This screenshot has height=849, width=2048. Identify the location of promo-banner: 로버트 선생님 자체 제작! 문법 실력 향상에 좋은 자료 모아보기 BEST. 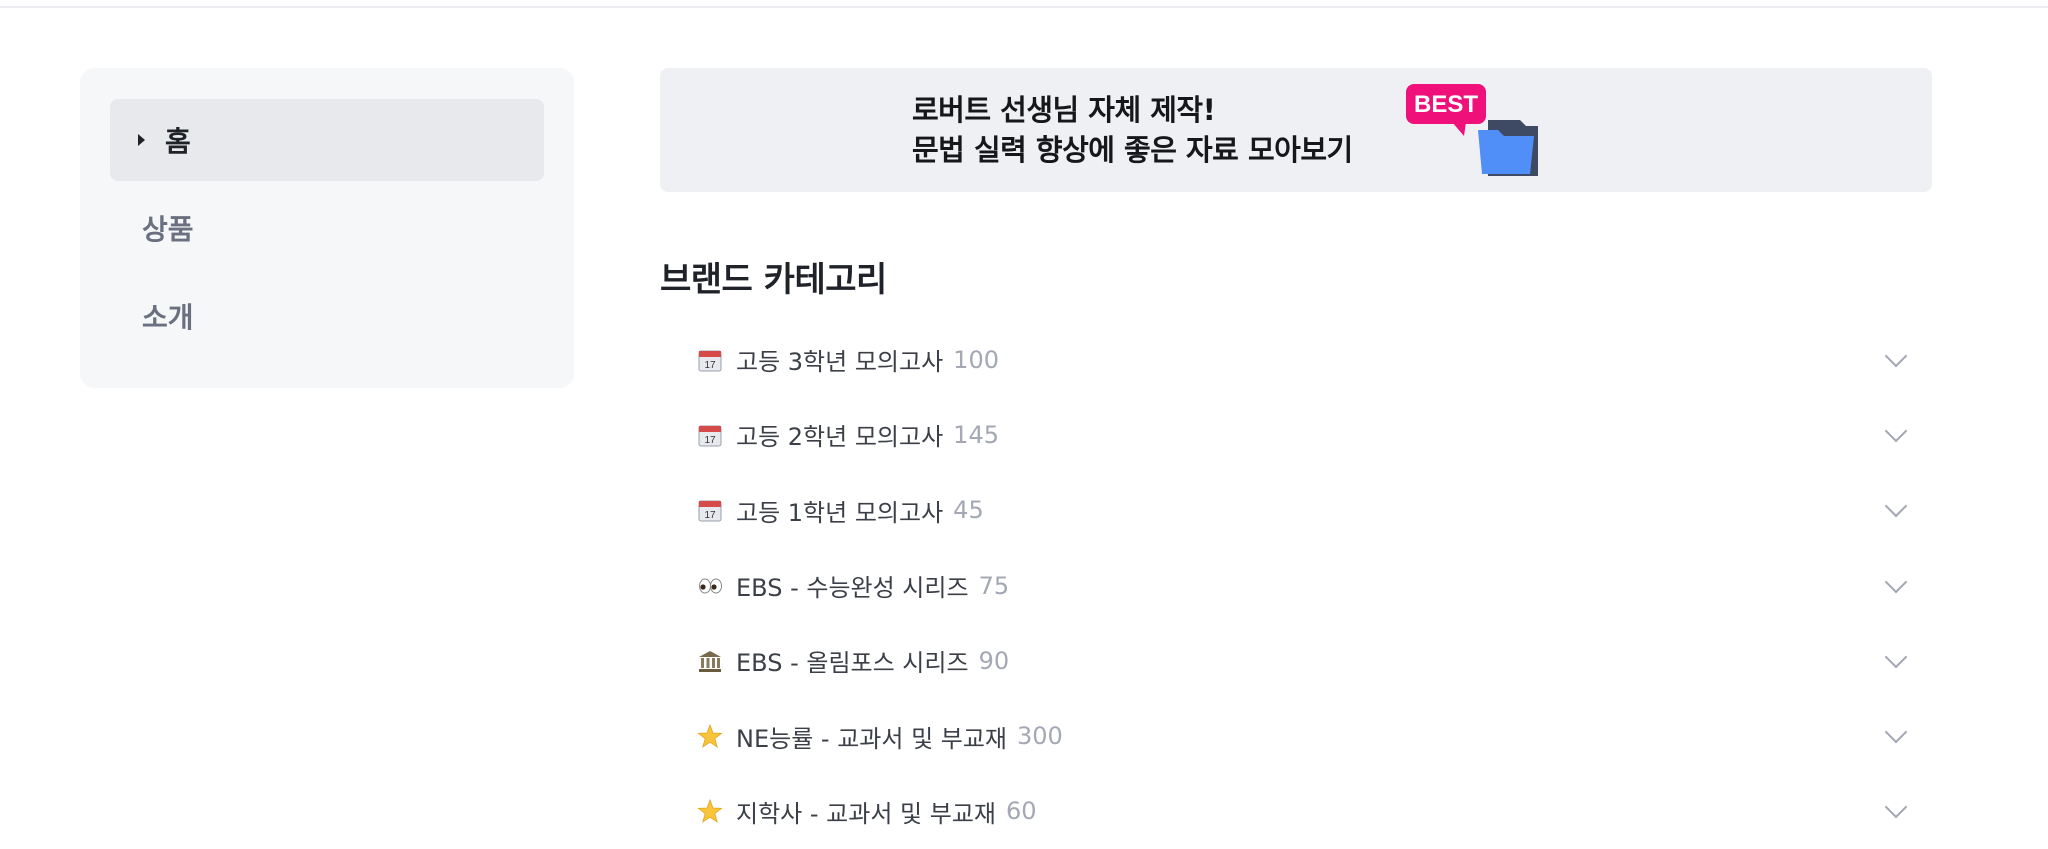
(1296, 130).